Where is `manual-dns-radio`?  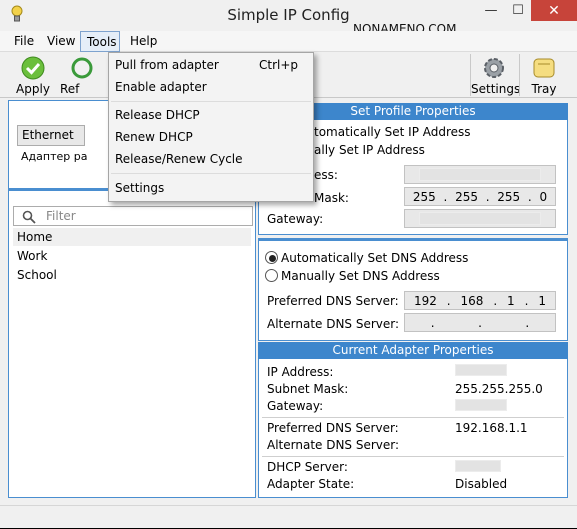
manual-dns-radio is located at coordinates (271, 275).